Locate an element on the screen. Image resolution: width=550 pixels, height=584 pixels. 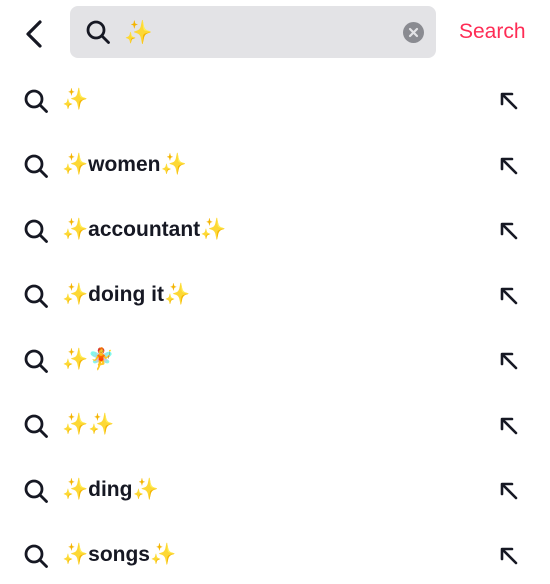
back-button is located at coordinates (34, 34).